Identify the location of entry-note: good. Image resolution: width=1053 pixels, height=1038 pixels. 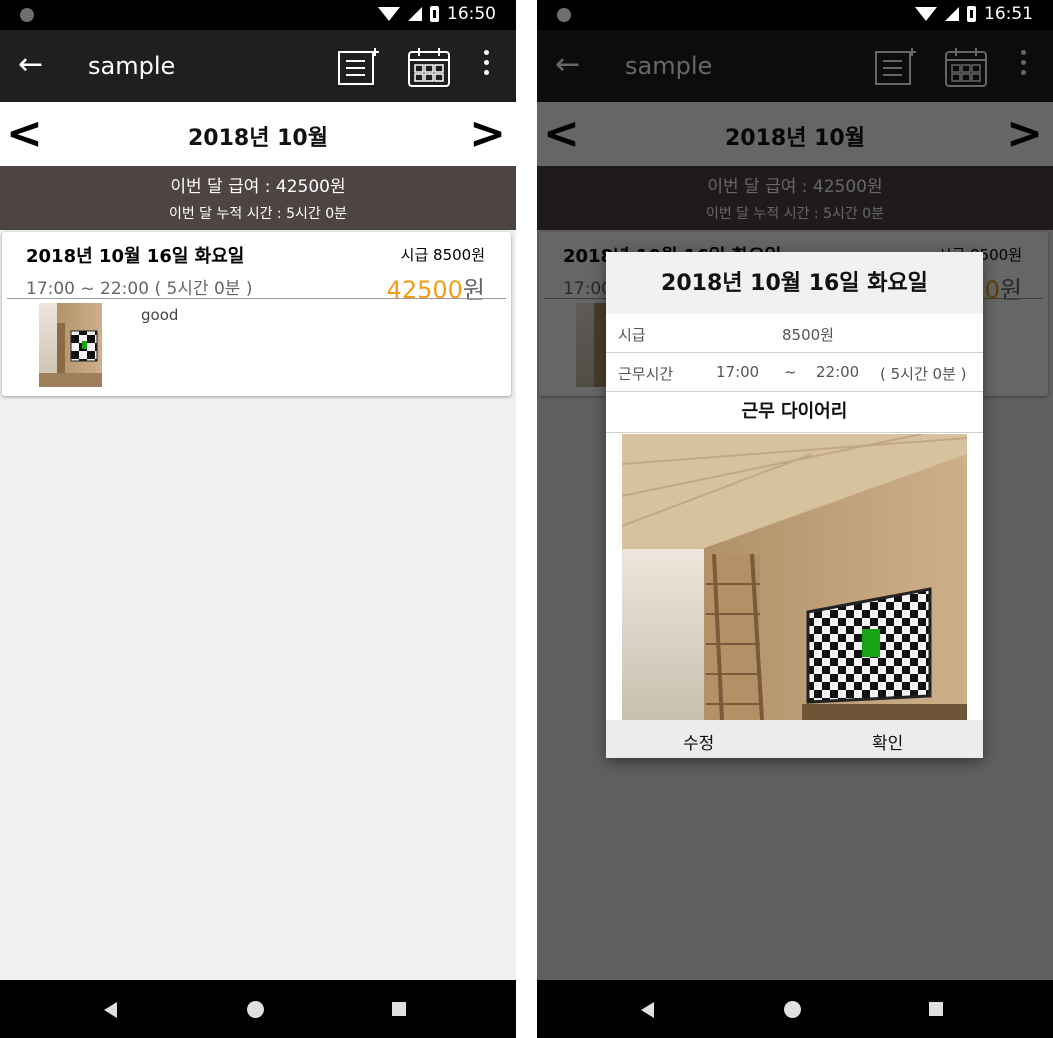
(160, 315).